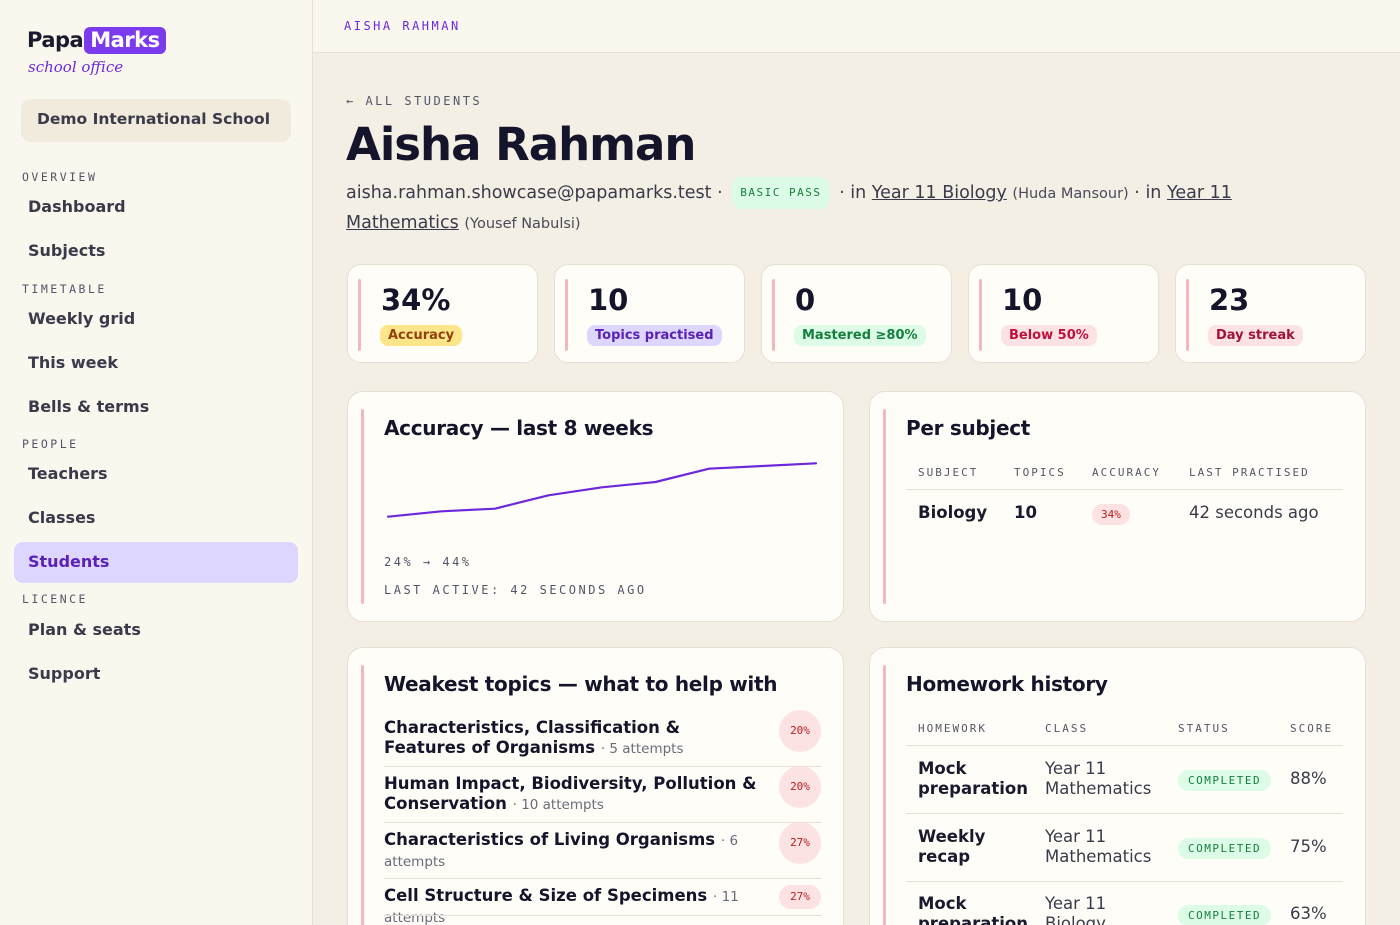 The height and width of the screenshot is (925, 1400). I want to click on stat-card-below: 10 Below 50%, so click(1063, 313).